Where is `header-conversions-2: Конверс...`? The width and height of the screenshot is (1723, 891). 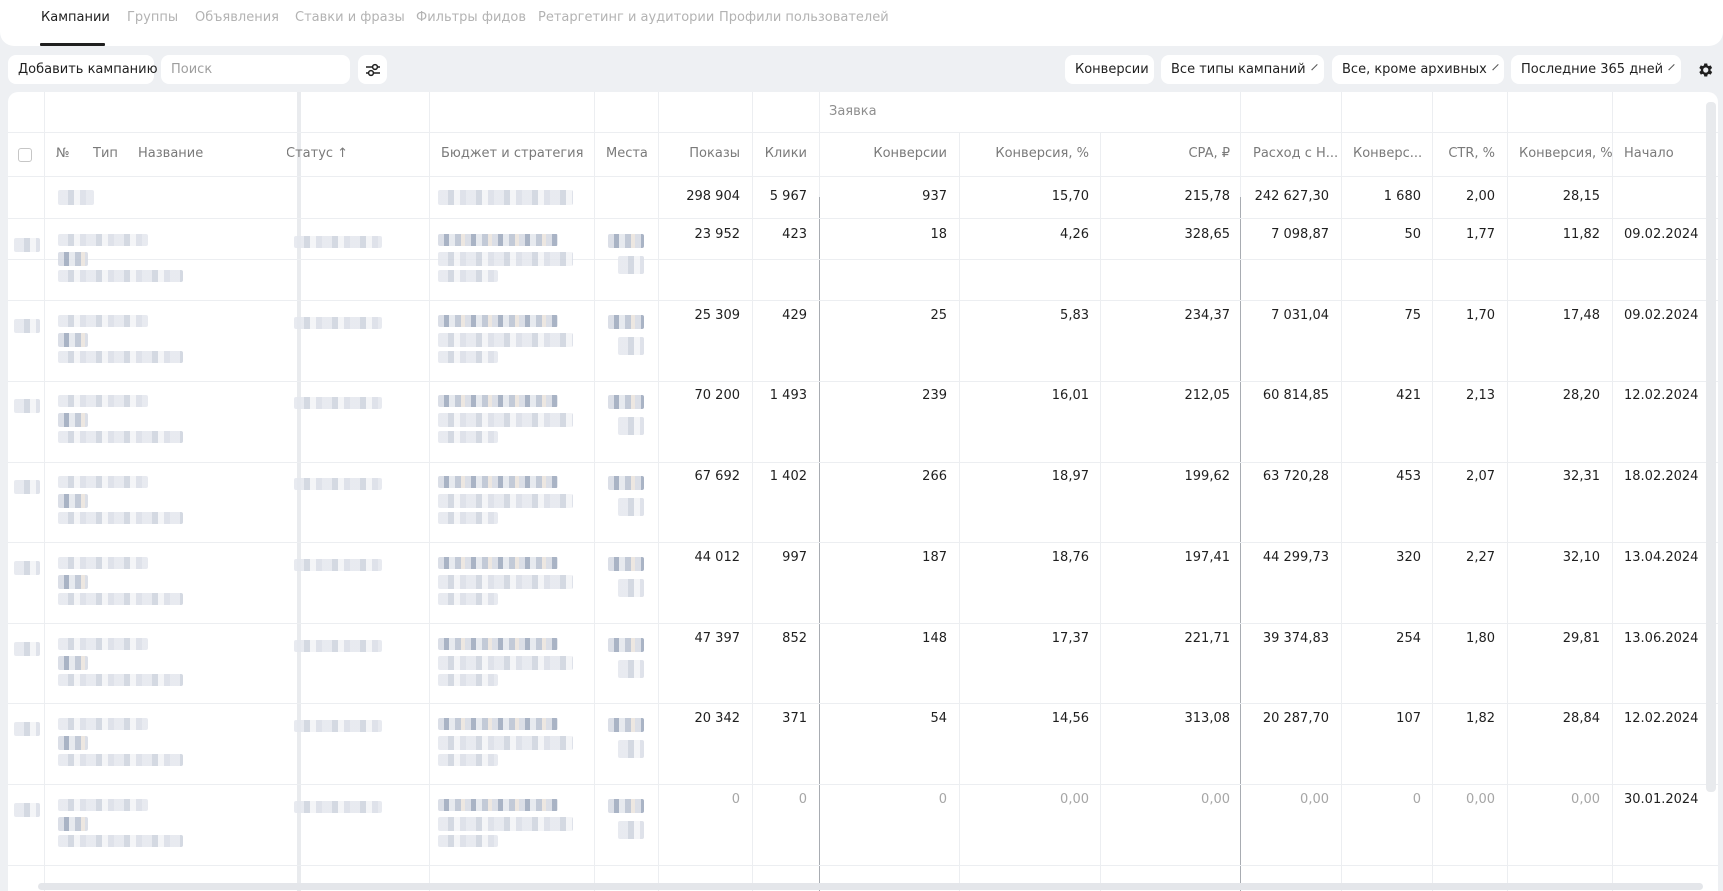
header-conversions-2: Конверс... is located at coordinates (1387, 153).